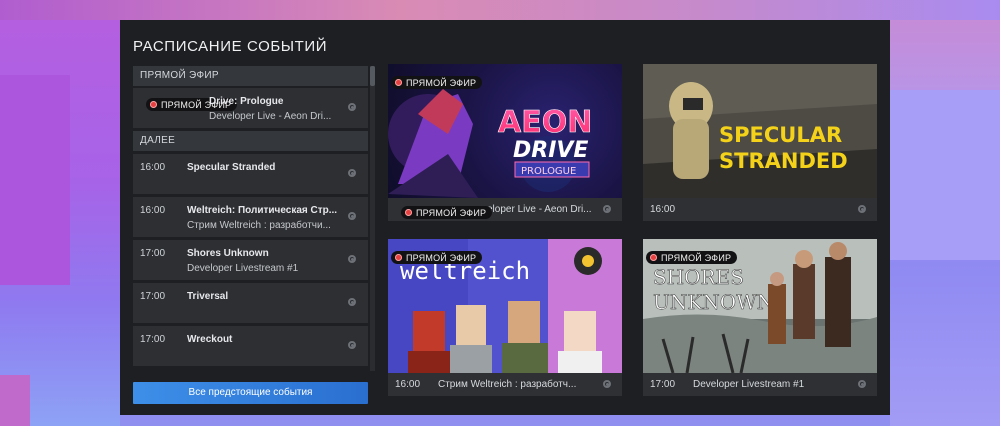 This screenshot has width=1000, height=426. What do you see at coordinates (250, 346) in the screenshot?
I see `upcoming-event-row: 17:00 Wreckout` at bounding box center [250, 346].